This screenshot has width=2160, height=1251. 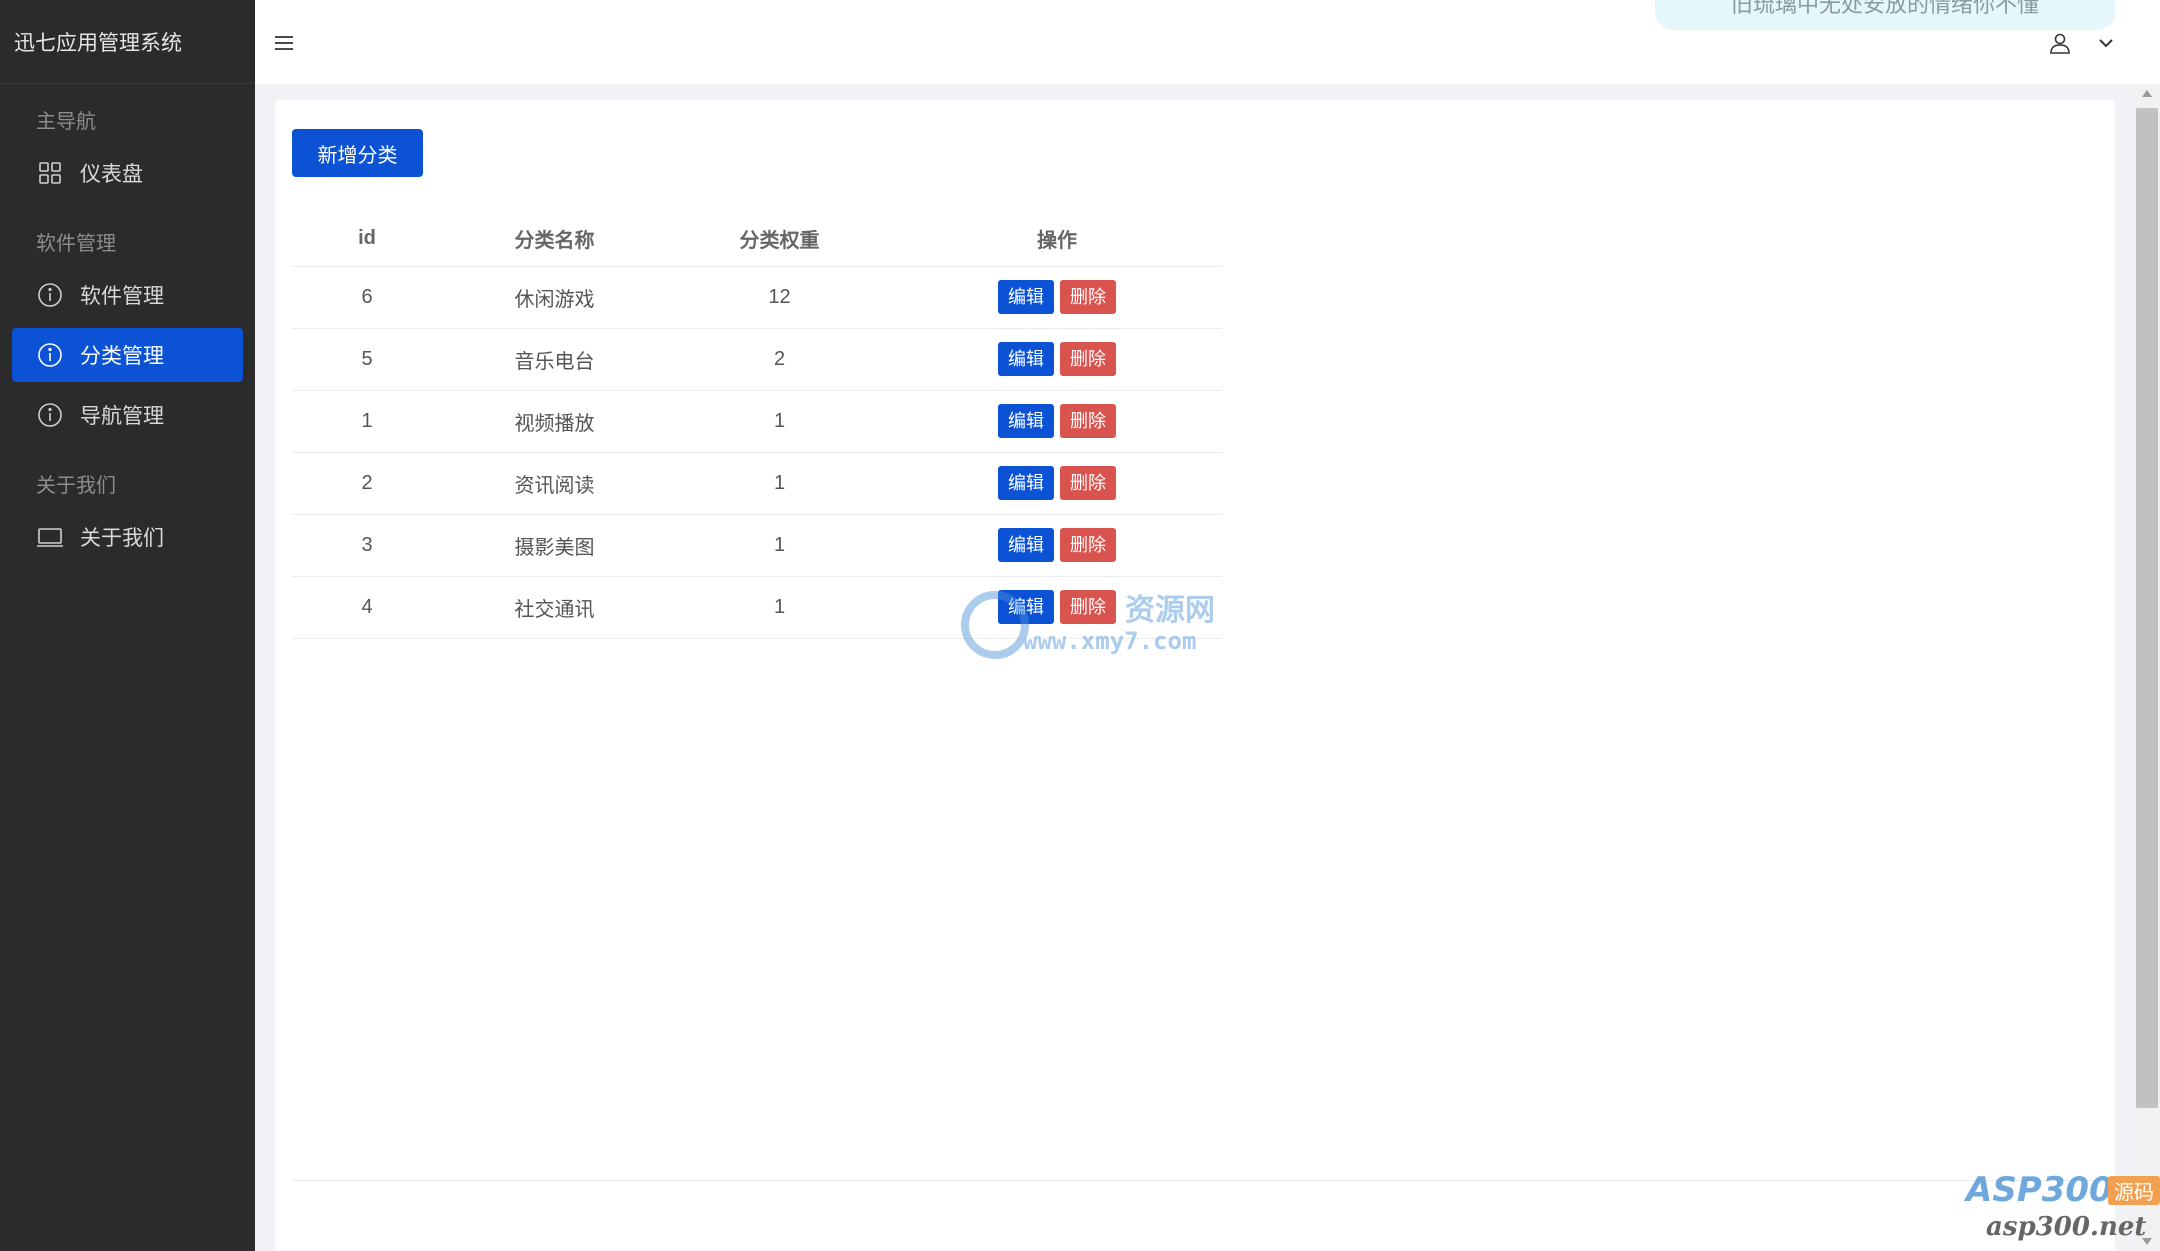 What do you see at coordinates (367, 239) in the screenshot?
I see `column-header-id: id` at bounding box center [367, 239].